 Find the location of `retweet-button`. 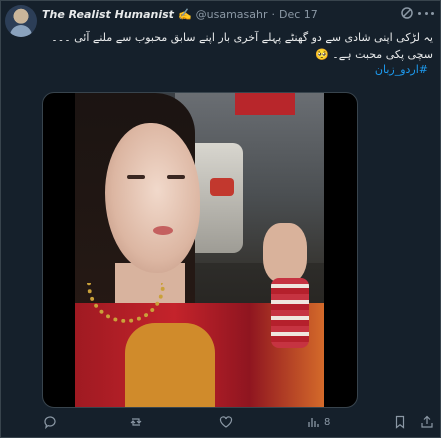

retweet-button is located at coordinates (136, 422).